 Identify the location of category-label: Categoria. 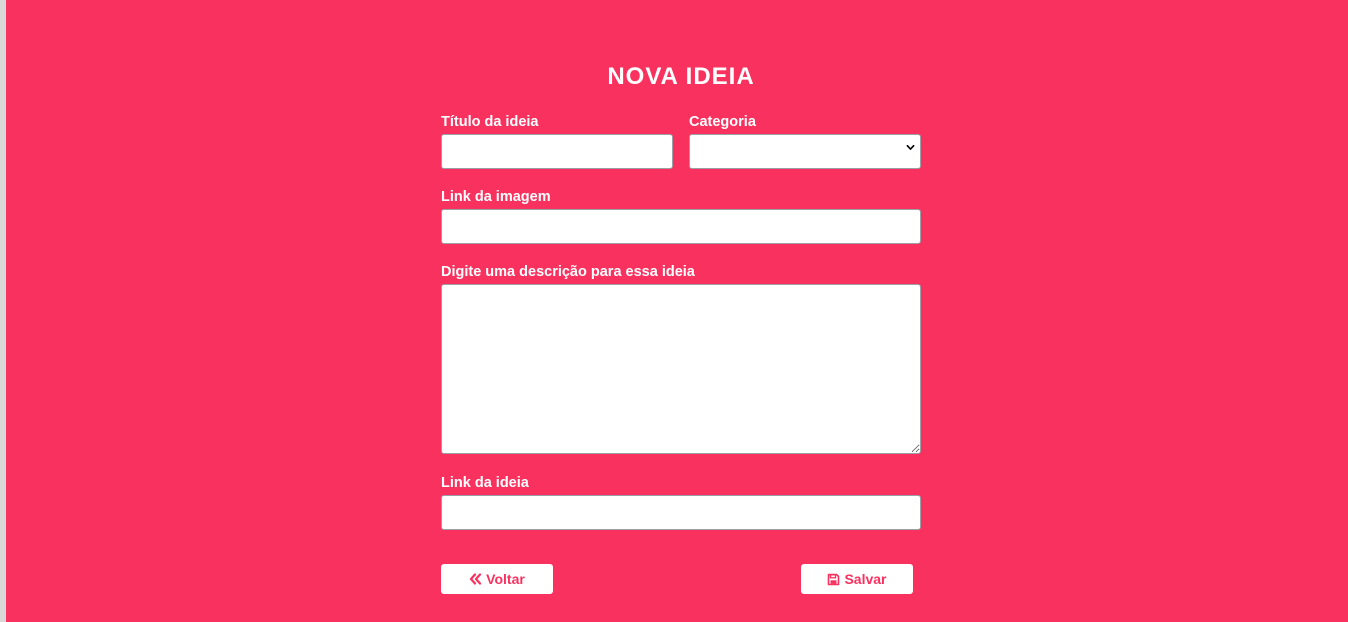
(722, 122).